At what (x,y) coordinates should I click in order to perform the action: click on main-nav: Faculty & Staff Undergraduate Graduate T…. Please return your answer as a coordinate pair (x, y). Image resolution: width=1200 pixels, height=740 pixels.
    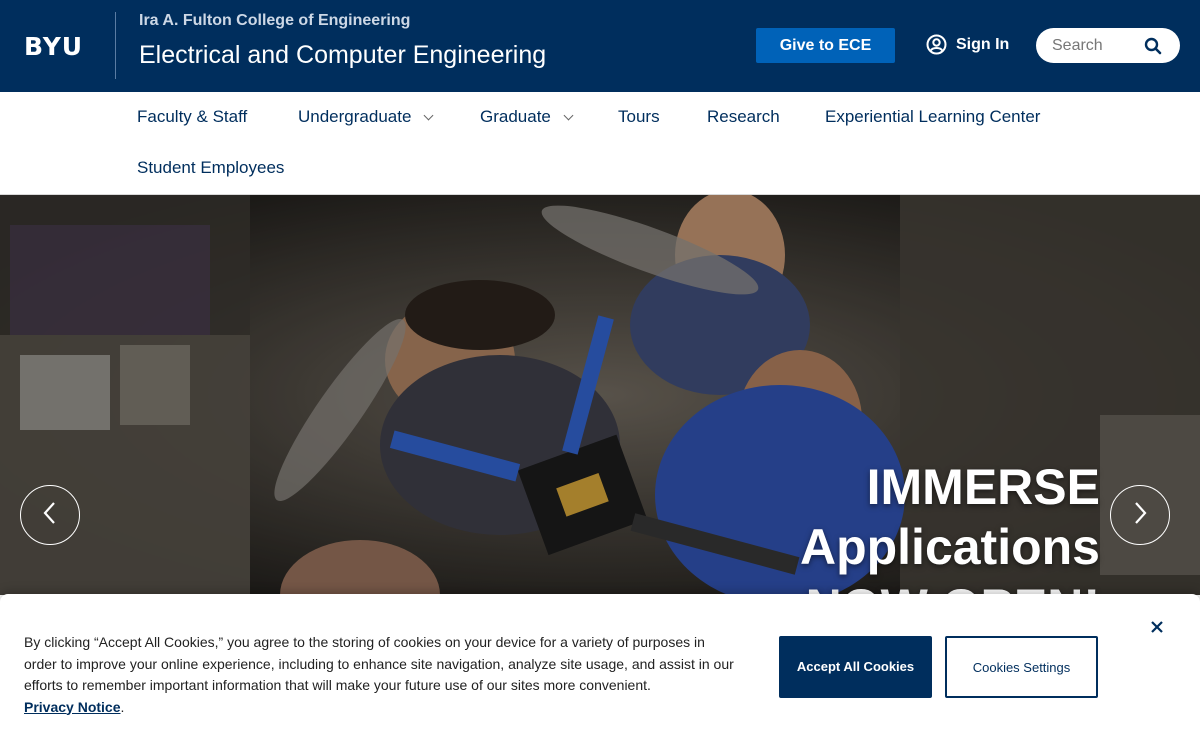
    Looking at the image, I should click on (600, 143).